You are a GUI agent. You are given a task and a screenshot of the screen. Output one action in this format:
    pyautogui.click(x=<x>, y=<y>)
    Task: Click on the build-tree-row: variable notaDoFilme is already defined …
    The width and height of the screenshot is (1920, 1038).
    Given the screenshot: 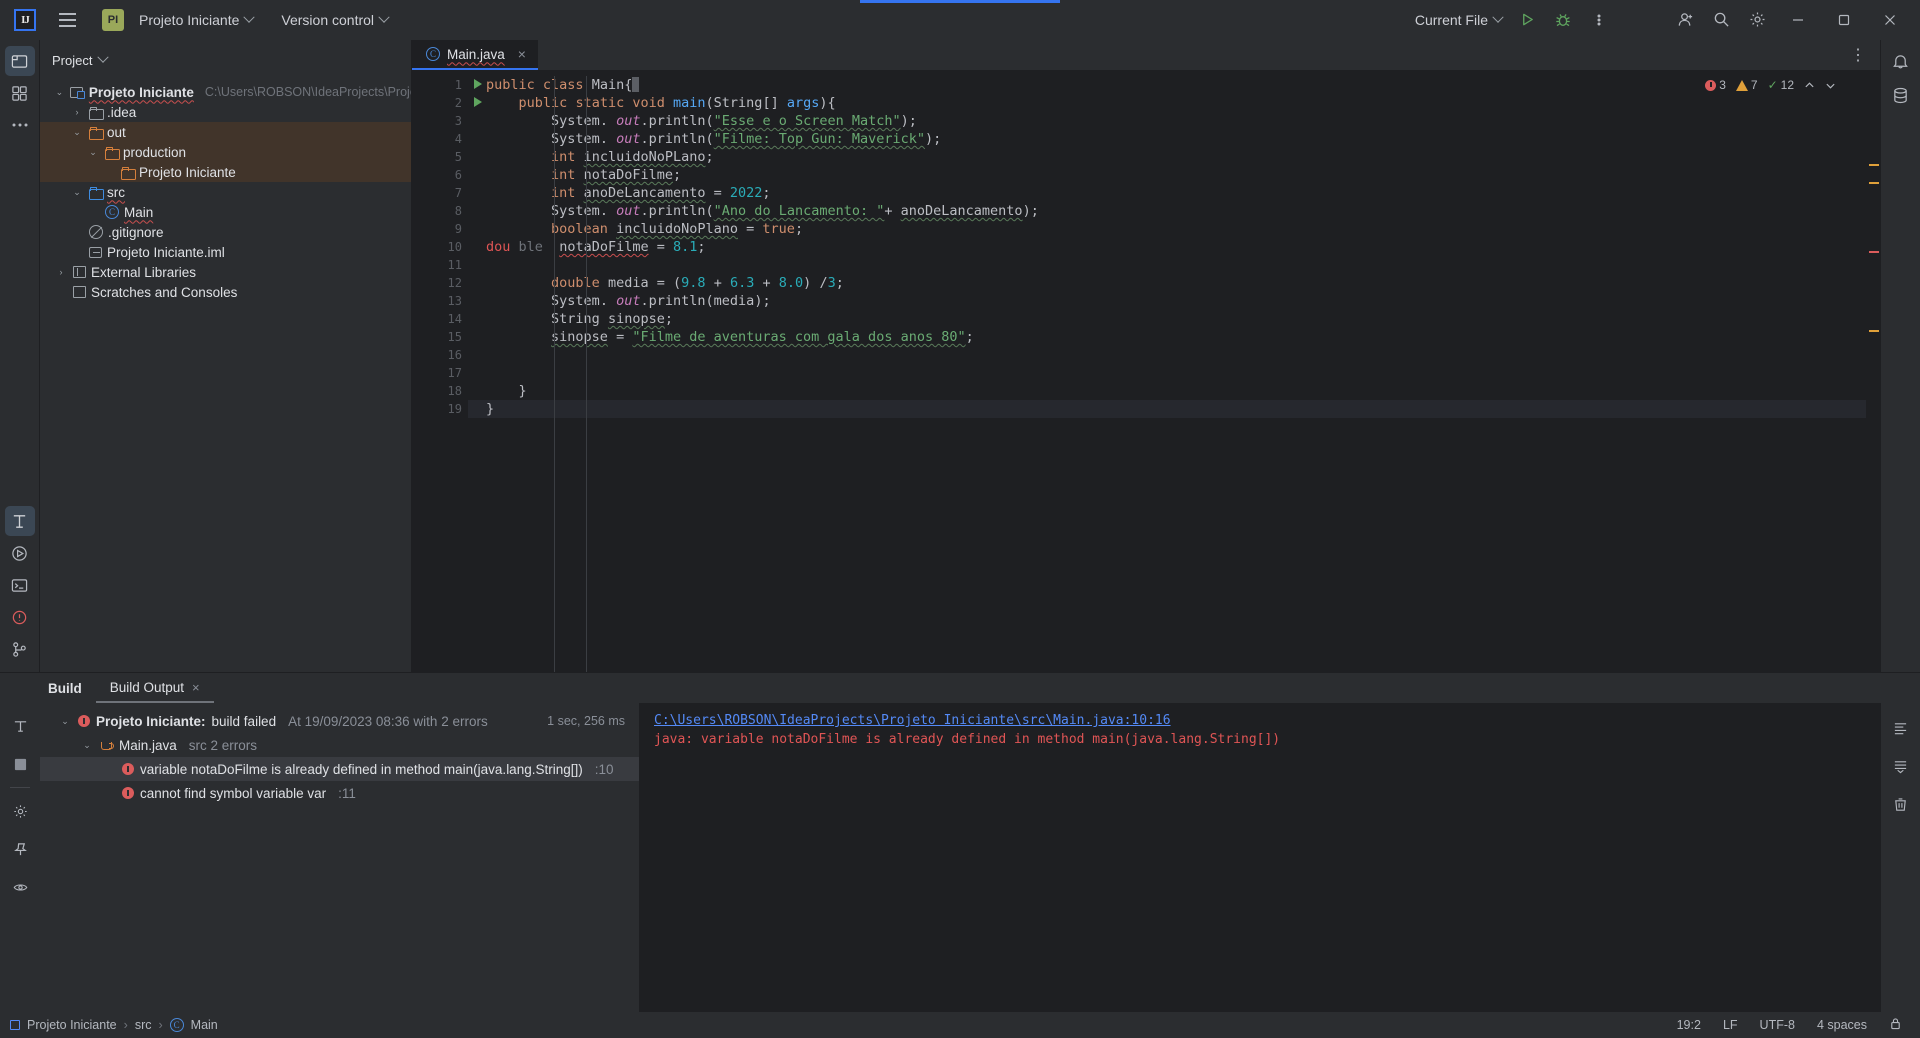 What is the action you would take?
    pyautogui.click(x=339, y=769)
    